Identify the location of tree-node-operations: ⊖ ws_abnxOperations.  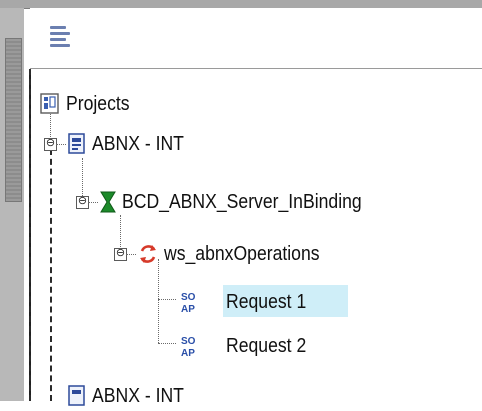
(227, 254).